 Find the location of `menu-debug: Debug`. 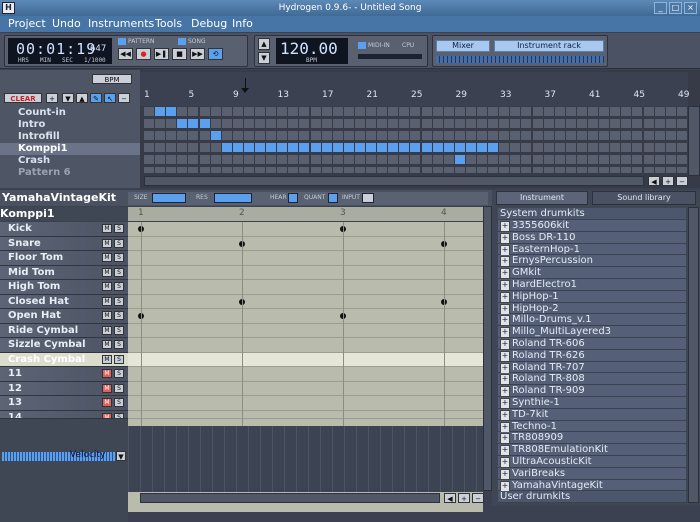

menu-debug: Debug is located at coordinates (209, 24).